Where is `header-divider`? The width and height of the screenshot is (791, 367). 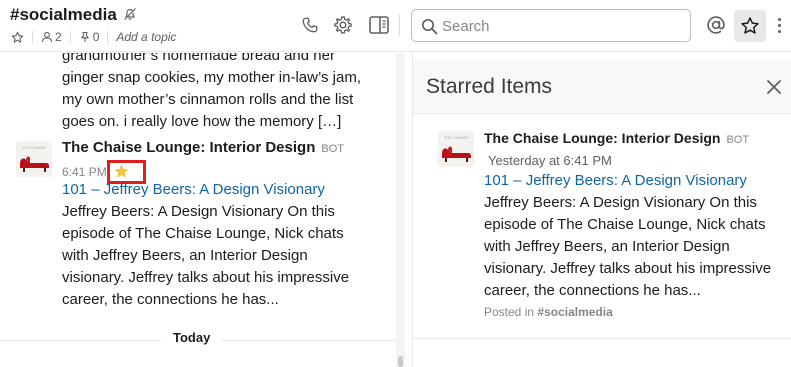 header-divider is located at coordinates (399, 25).